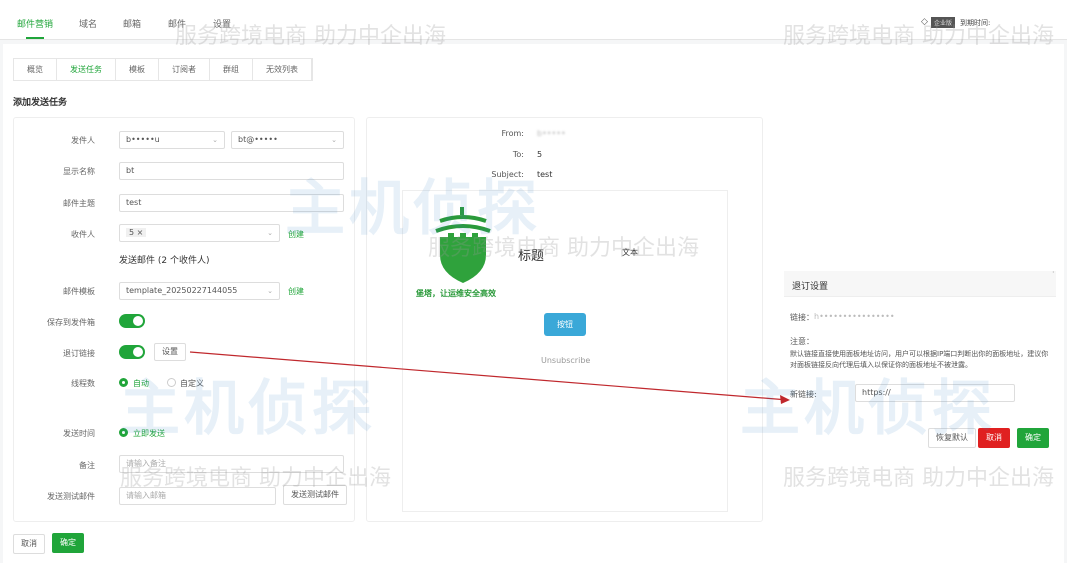 The image size is (1067, 563). Describe the element at coordinates (231, 203) in the screenshot. I see `subject-input: test` at that location.